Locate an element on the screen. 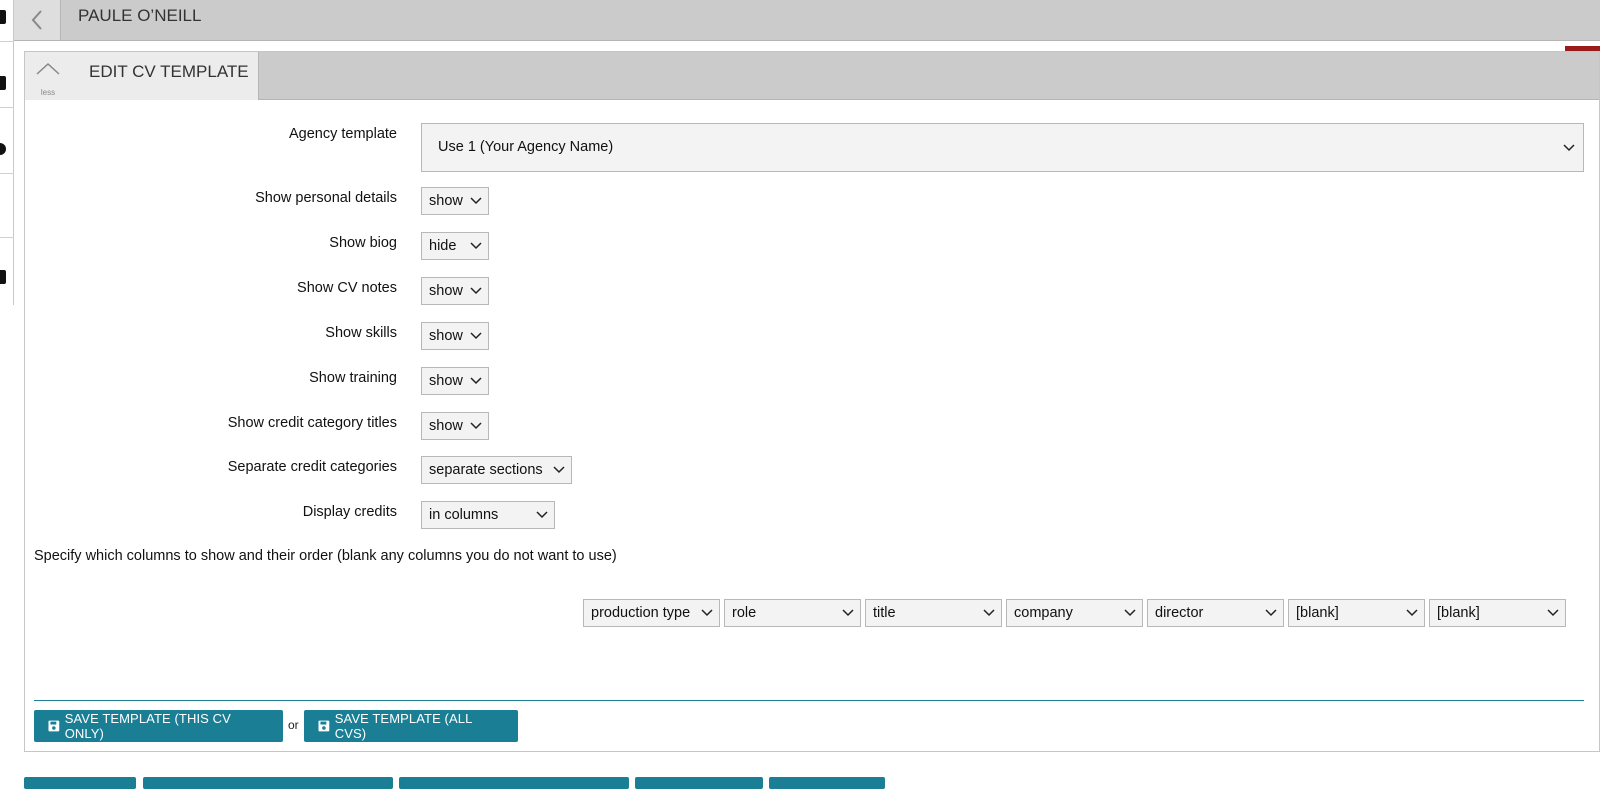  cv-notes-label: Show CV notes is located at coordinates (347, 288).